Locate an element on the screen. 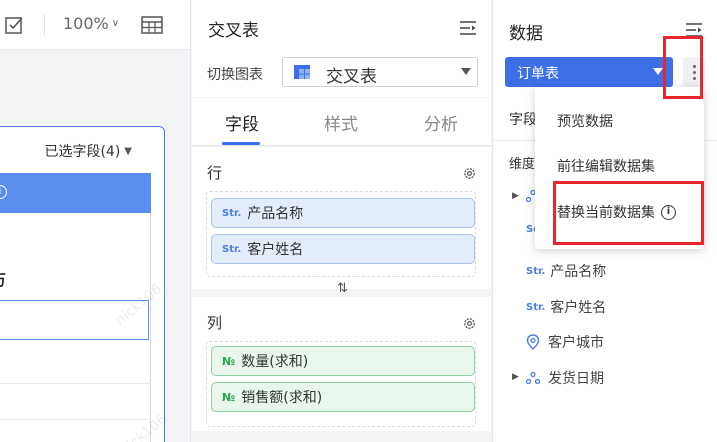 This screenshot has height=442, width=717. config-tabs: 字段 样式 分析 is located at coordinates (341, 122).